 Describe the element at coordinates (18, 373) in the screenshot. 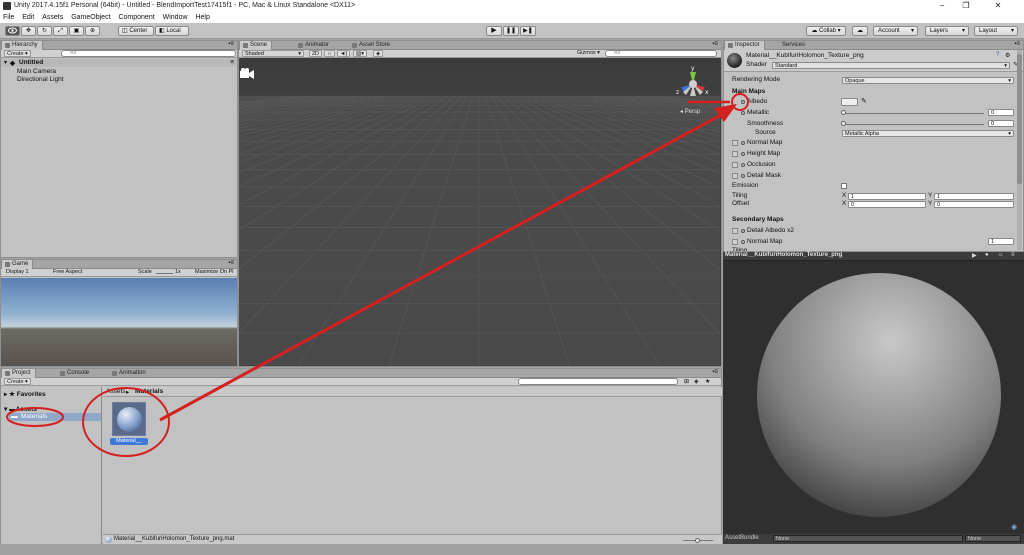

I see `tab-project: Project` at that location.